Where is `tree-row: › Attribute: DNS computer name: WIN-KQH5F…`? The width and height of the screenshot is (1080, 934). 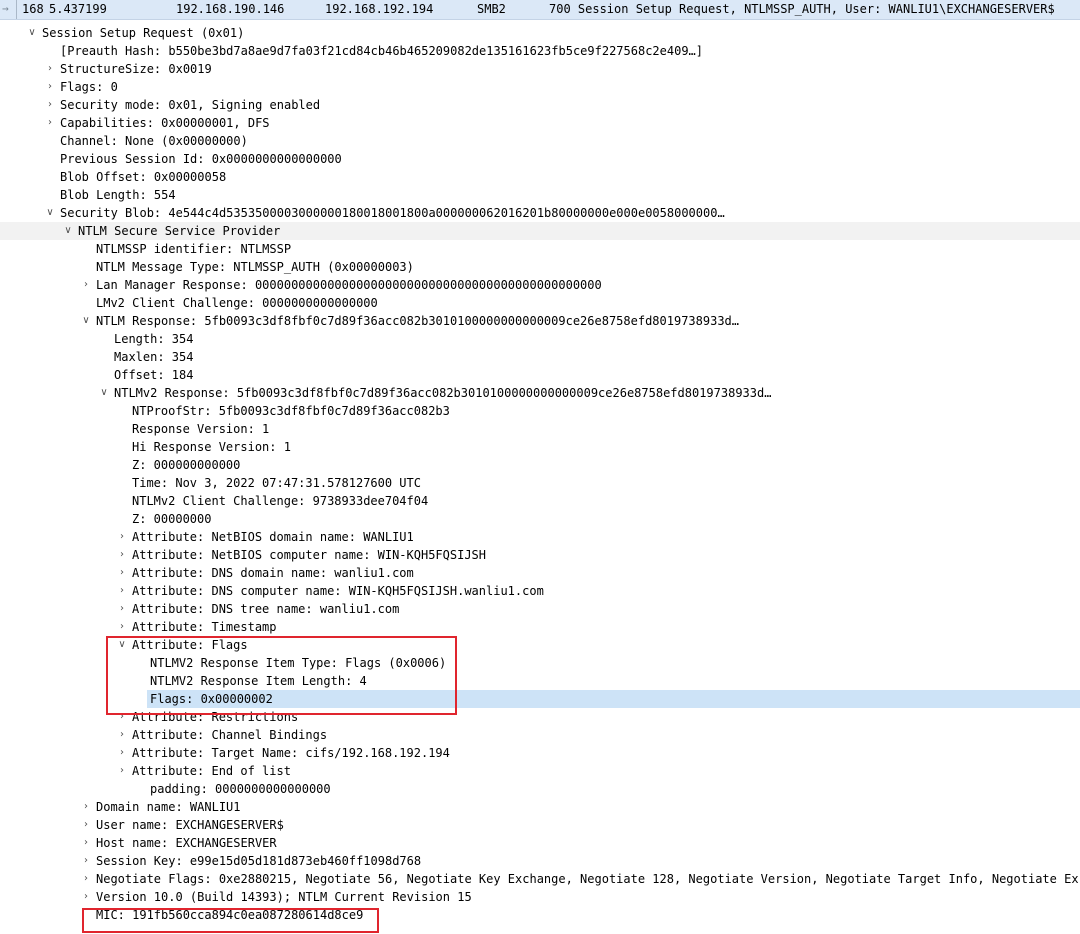
tree-row: › Attribute: DNS computer name: WIN-KQH5F… is located at coordinates (540, 591).